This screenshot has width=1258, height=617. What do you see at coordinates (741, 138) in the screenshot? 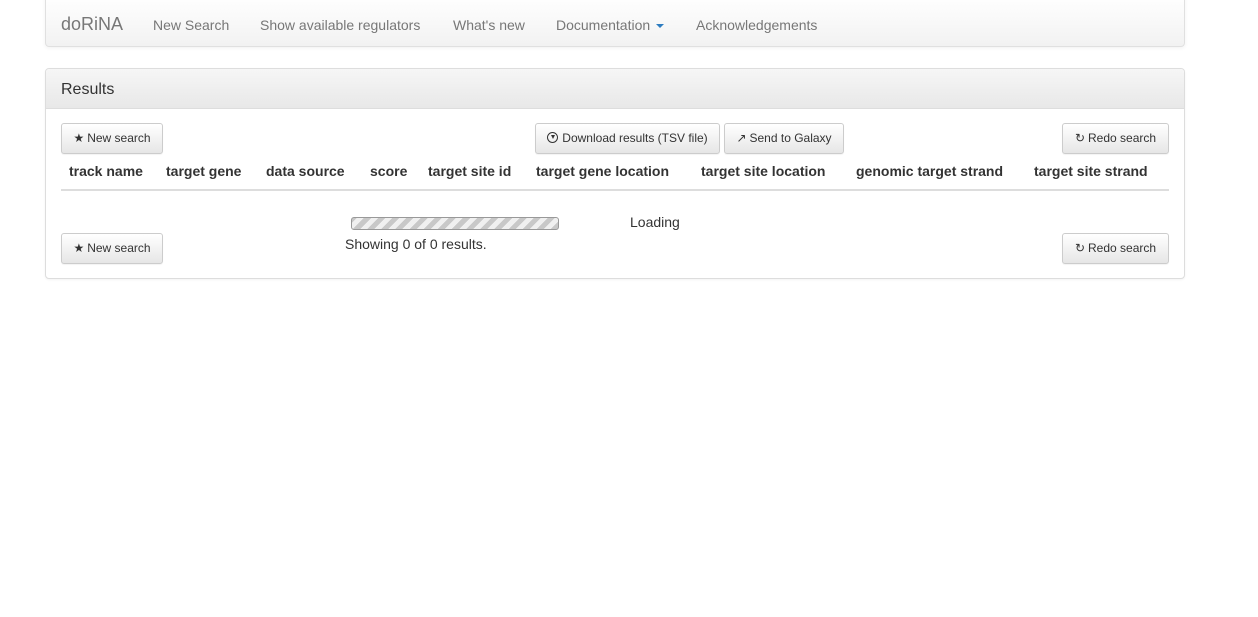
I see `share-icon: ↗` at bounding box center [741, 138].